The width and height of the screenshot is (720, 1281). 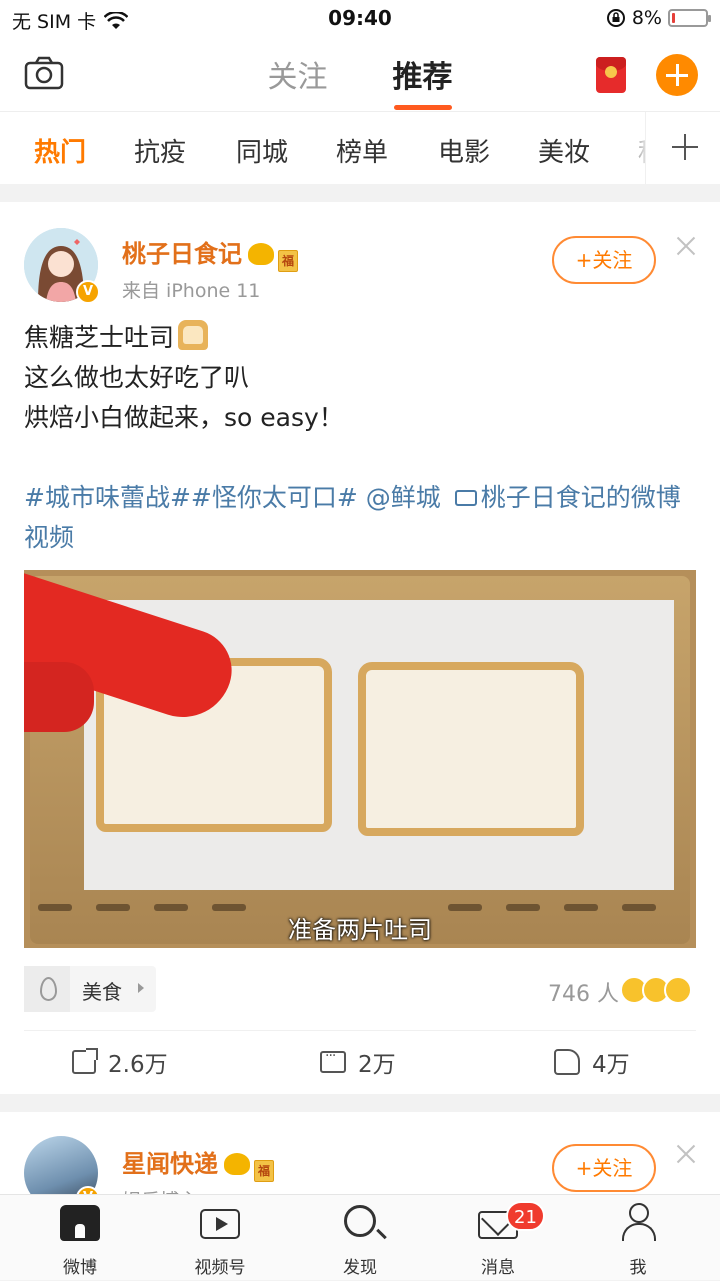 I want to click on like-count: 4万, so click(x=611, y=1065).